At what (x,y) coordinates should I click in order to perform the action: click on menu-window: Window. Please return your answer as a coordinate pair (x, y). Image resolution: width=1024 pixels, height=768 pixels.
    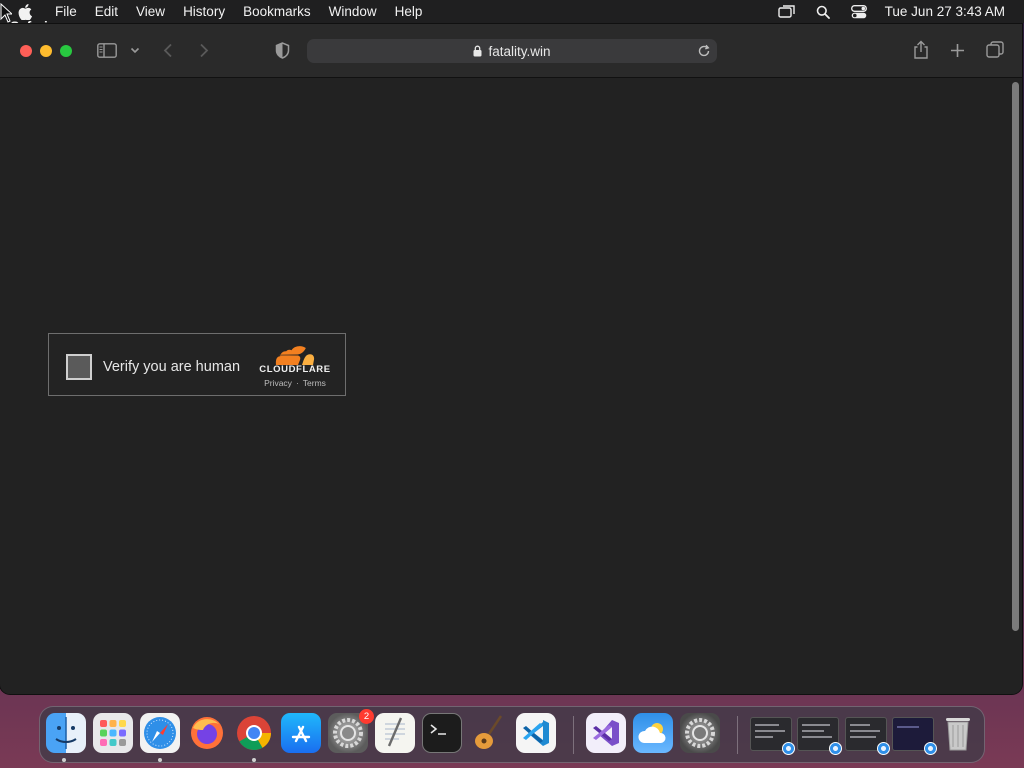
    Looking at the image, I should click on (353, 11).